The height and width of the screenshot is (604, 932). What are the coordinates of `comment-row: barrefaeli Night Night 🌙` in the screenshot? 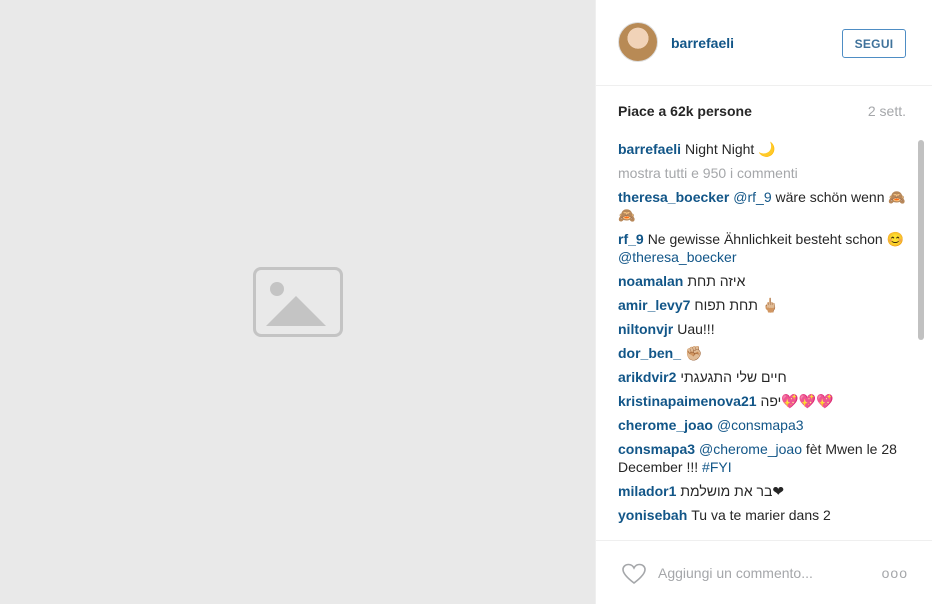 It's located at (763, 149).